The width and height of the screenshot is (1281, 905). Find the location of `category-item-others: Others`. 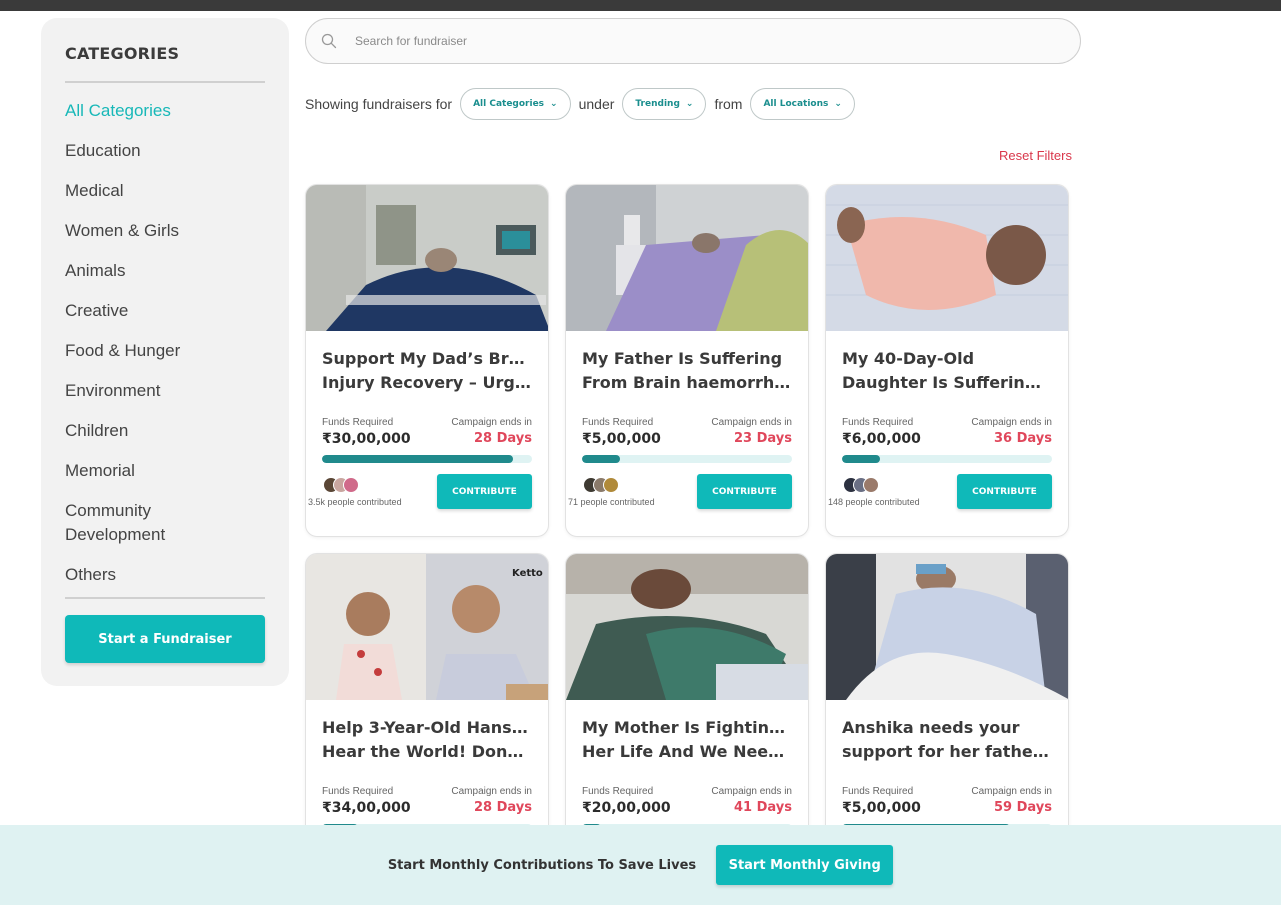

category-item-others: Others is located at coordinates (165, 575).